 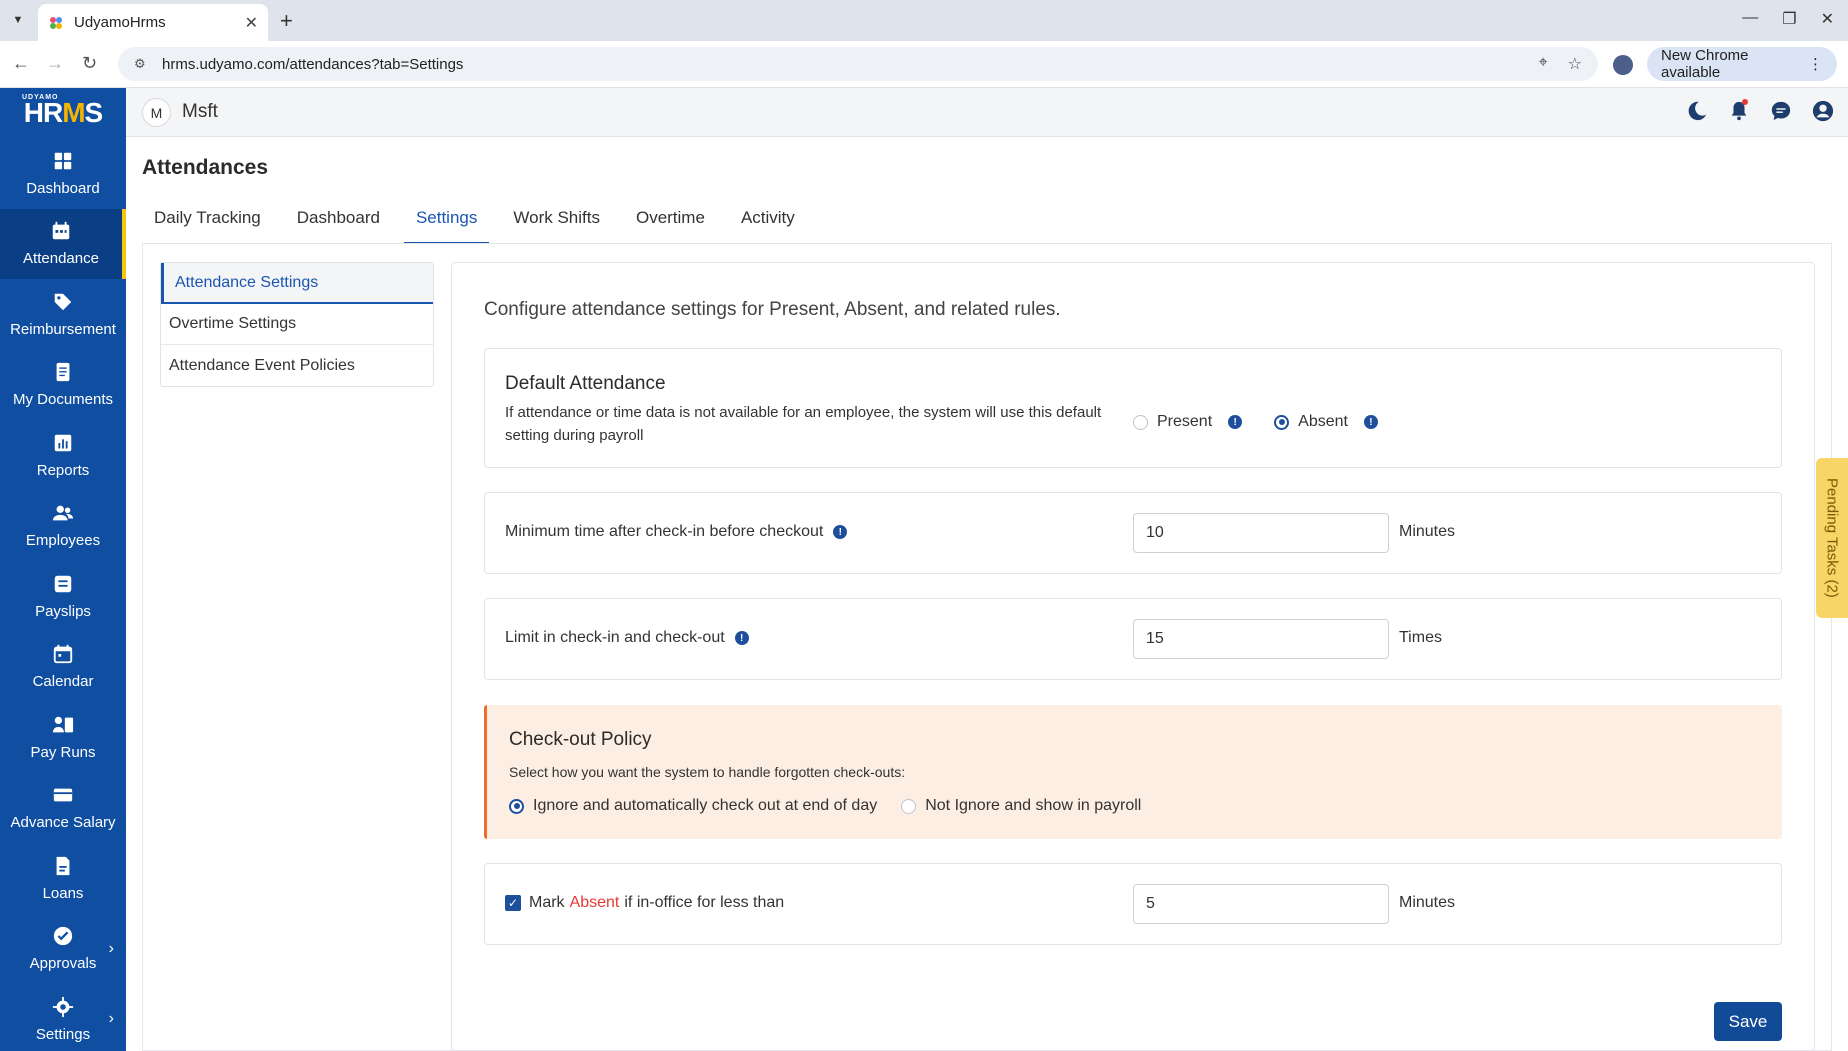 What do you see at coordinates (1705, 64) in the screenshot?
I see `chrome-update-label: New Chrome available` at bounding box center [1705, 64].